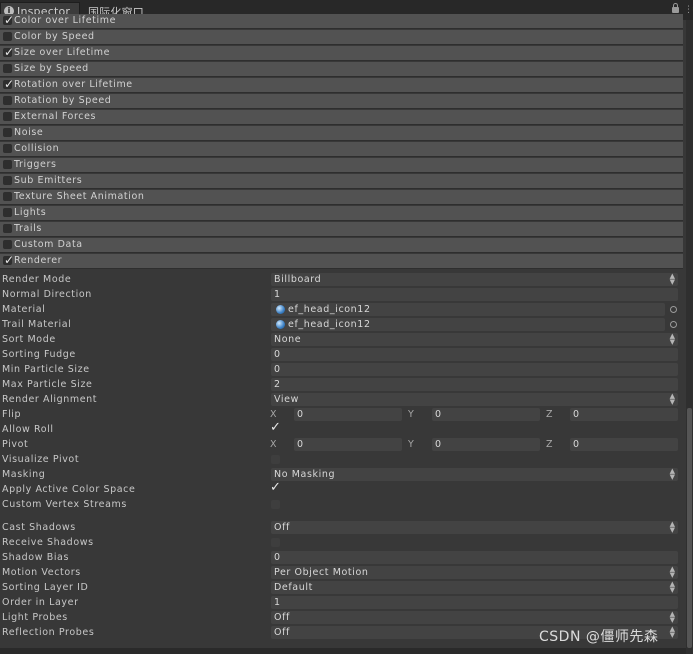 This screenshot has width=693, height=654. Describe the element at coordinates (474, 339) in the screenshot. I see `sort-mode-dropdown: None ▲ ▼` at that location.